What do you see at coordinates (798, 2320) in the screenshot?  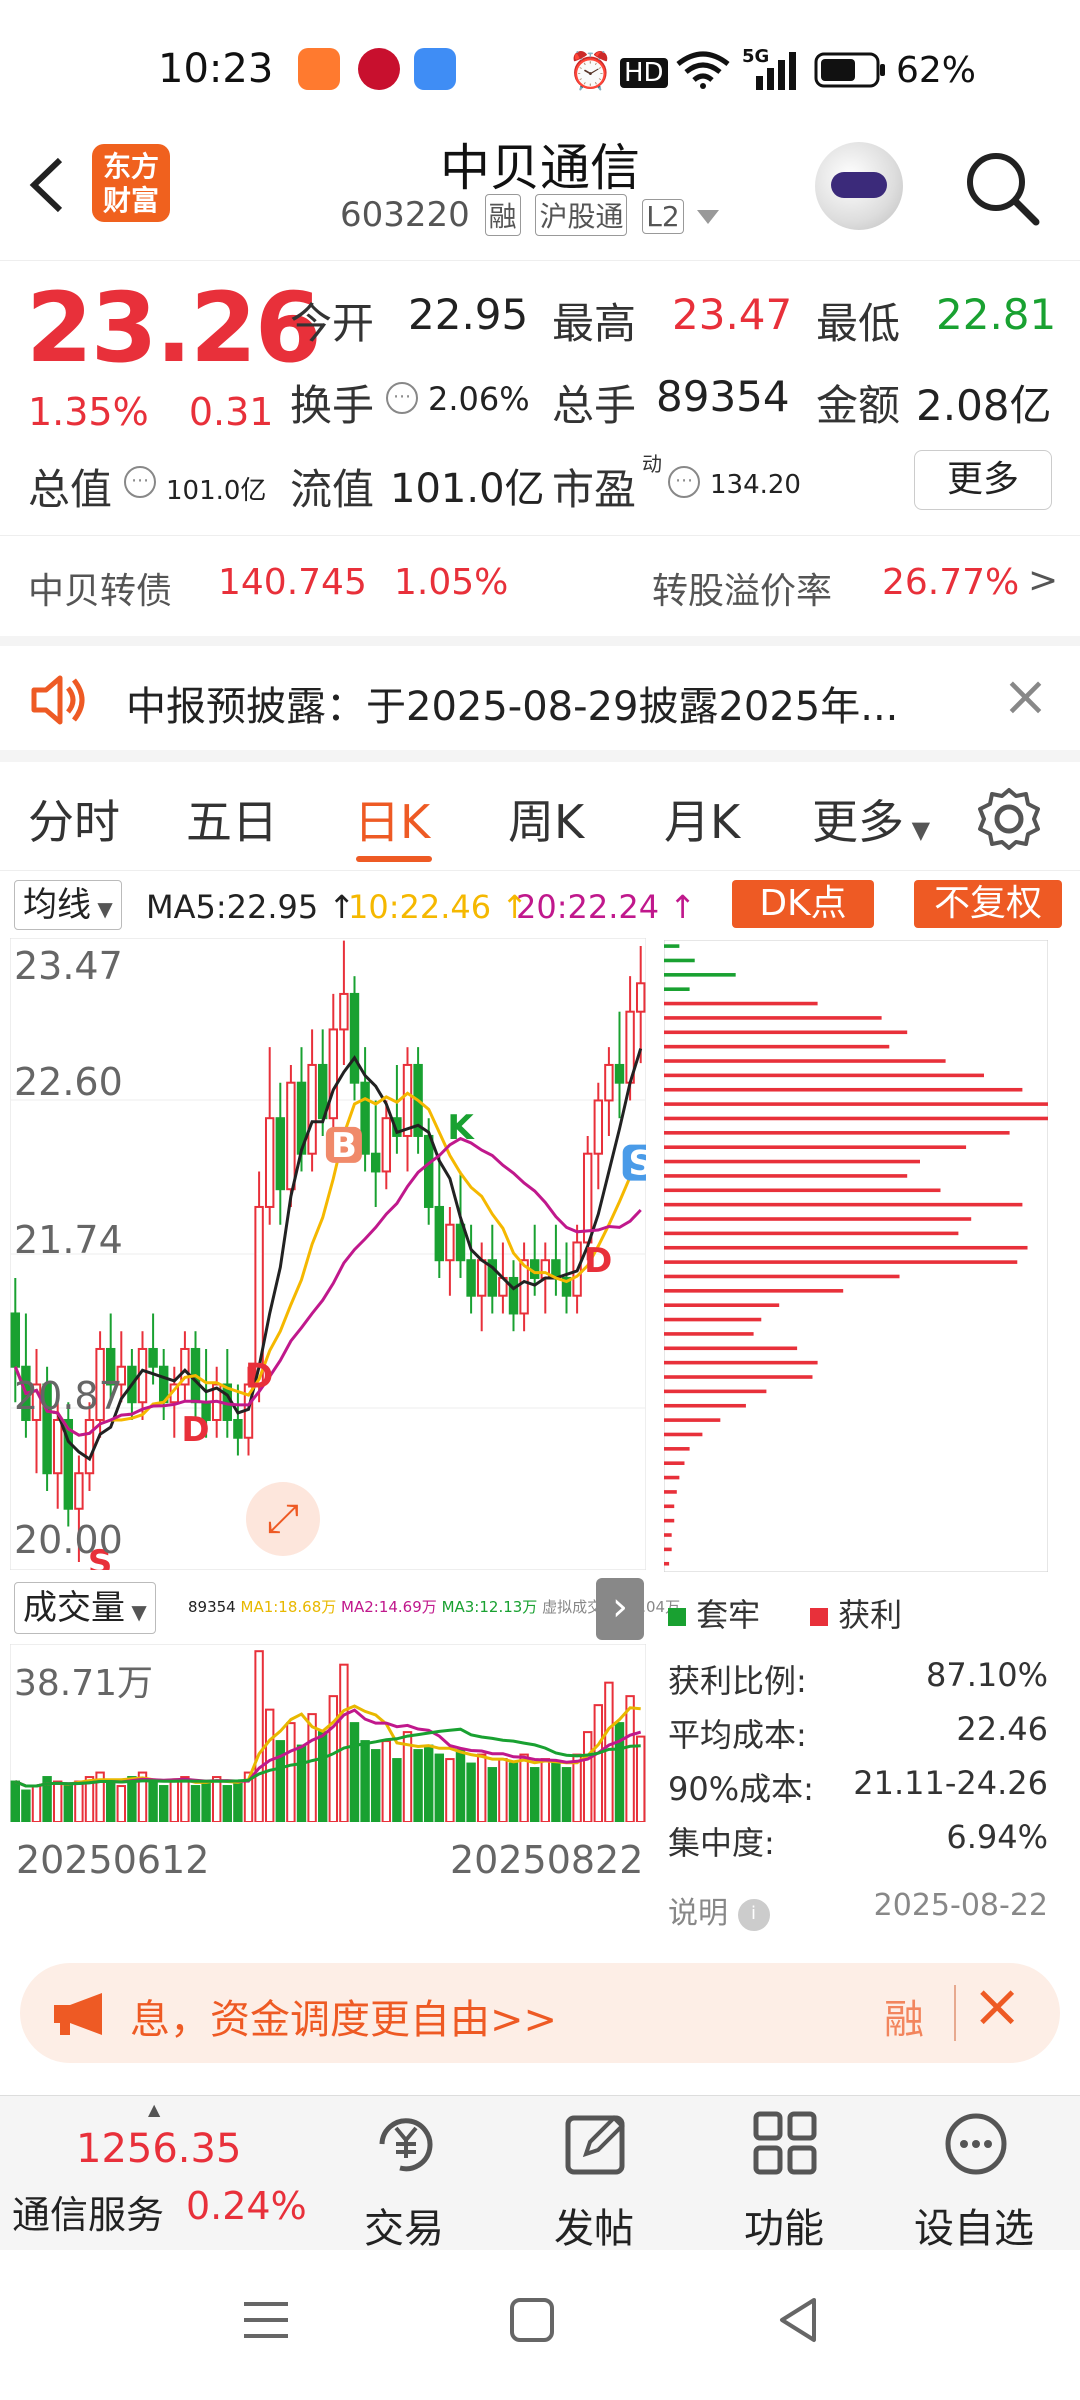 I see `back-triangle-icon` at bounding box center [798, 2320].